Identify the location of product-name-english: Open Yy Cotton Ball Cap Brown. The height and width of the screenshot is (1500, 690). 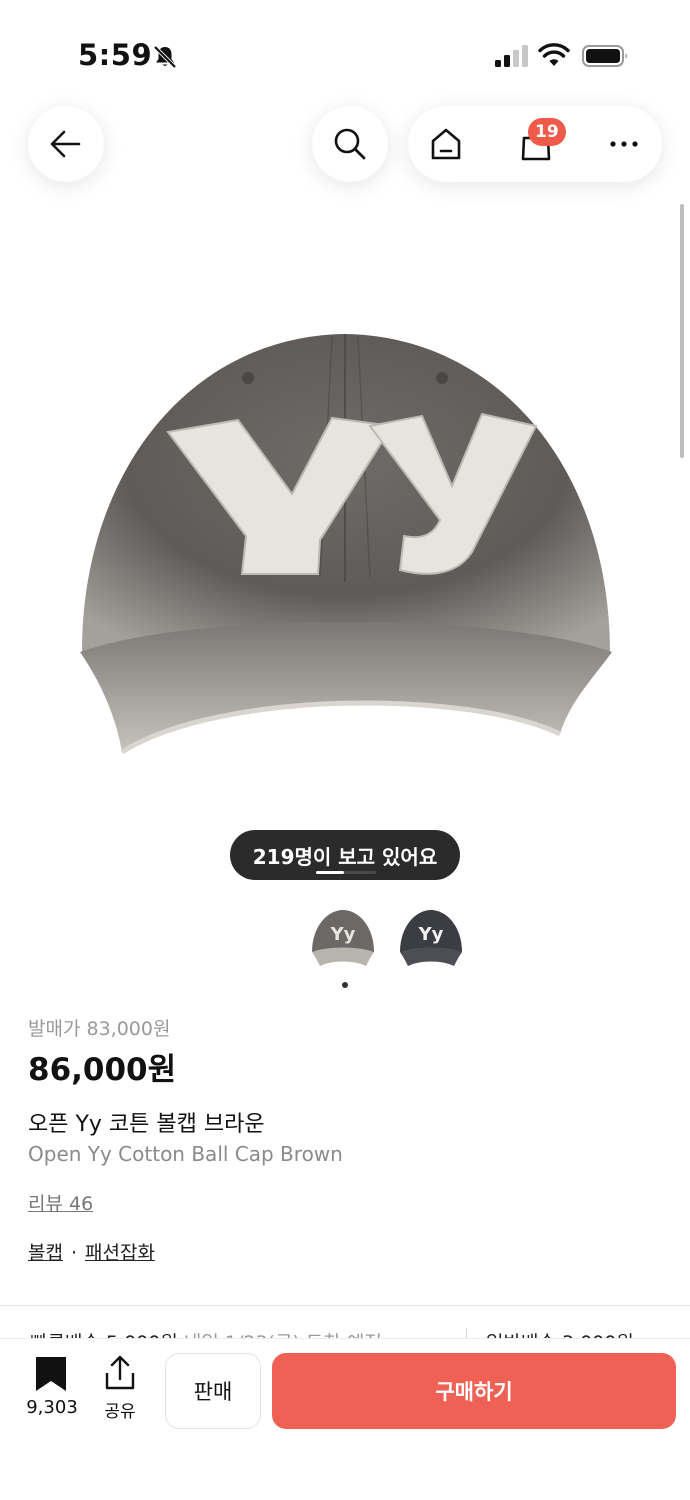
(185, 1154).